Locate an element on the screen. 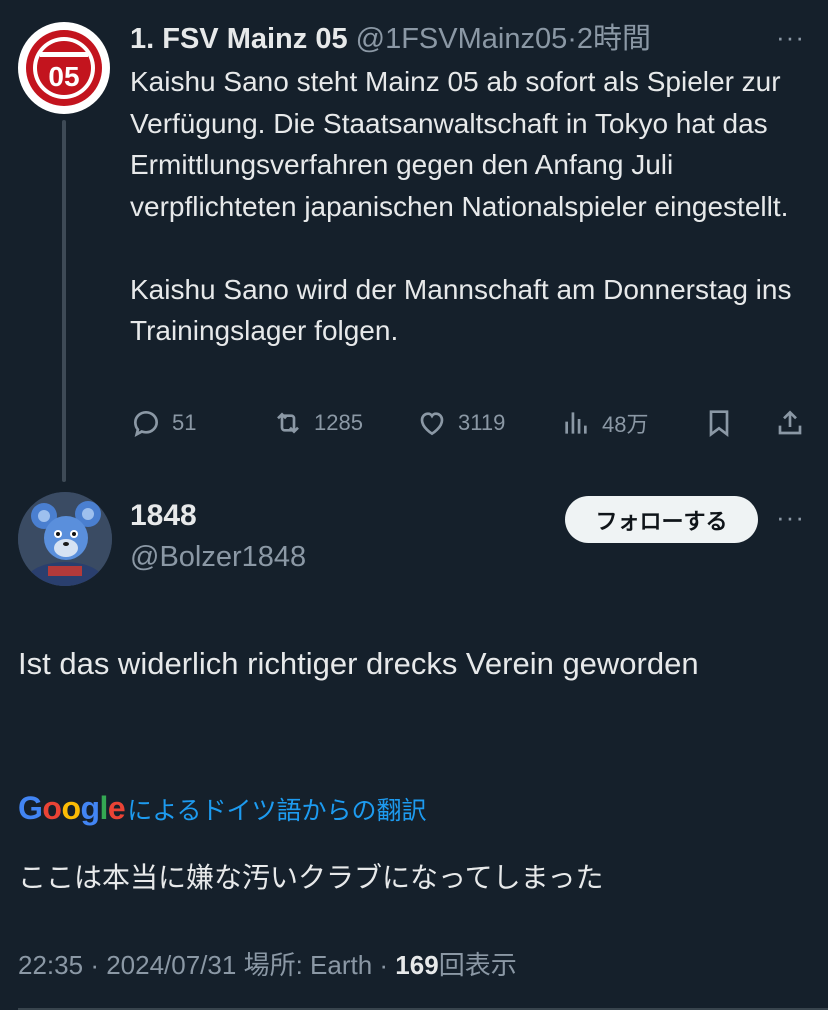 The image size is (828, 1010). share-icon is located at coordinates (790, 422).